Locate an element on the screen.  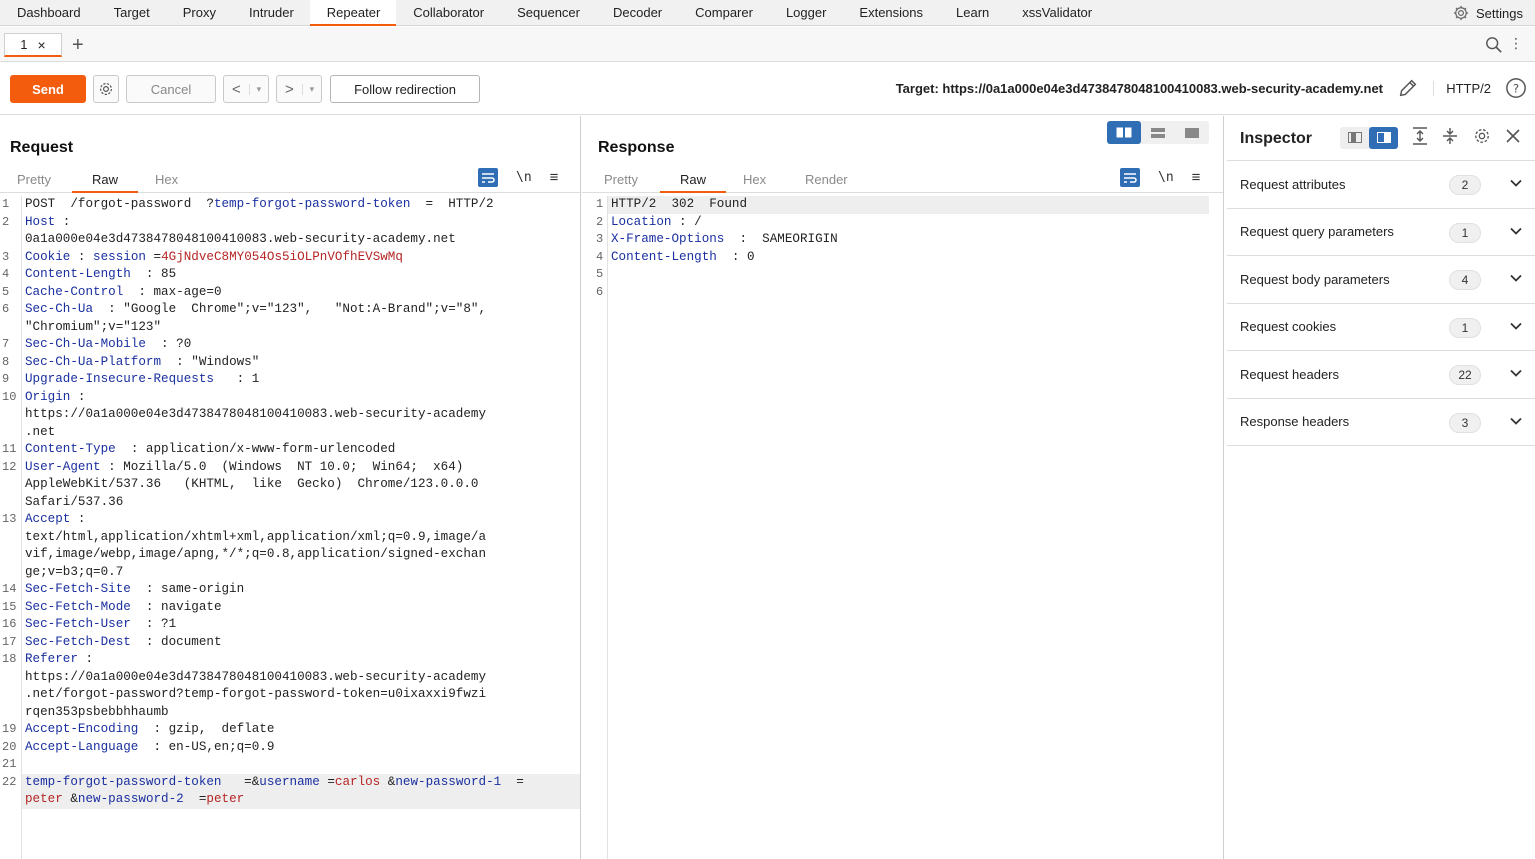
settings-button: Settings is located at coordinates (1487, 13).